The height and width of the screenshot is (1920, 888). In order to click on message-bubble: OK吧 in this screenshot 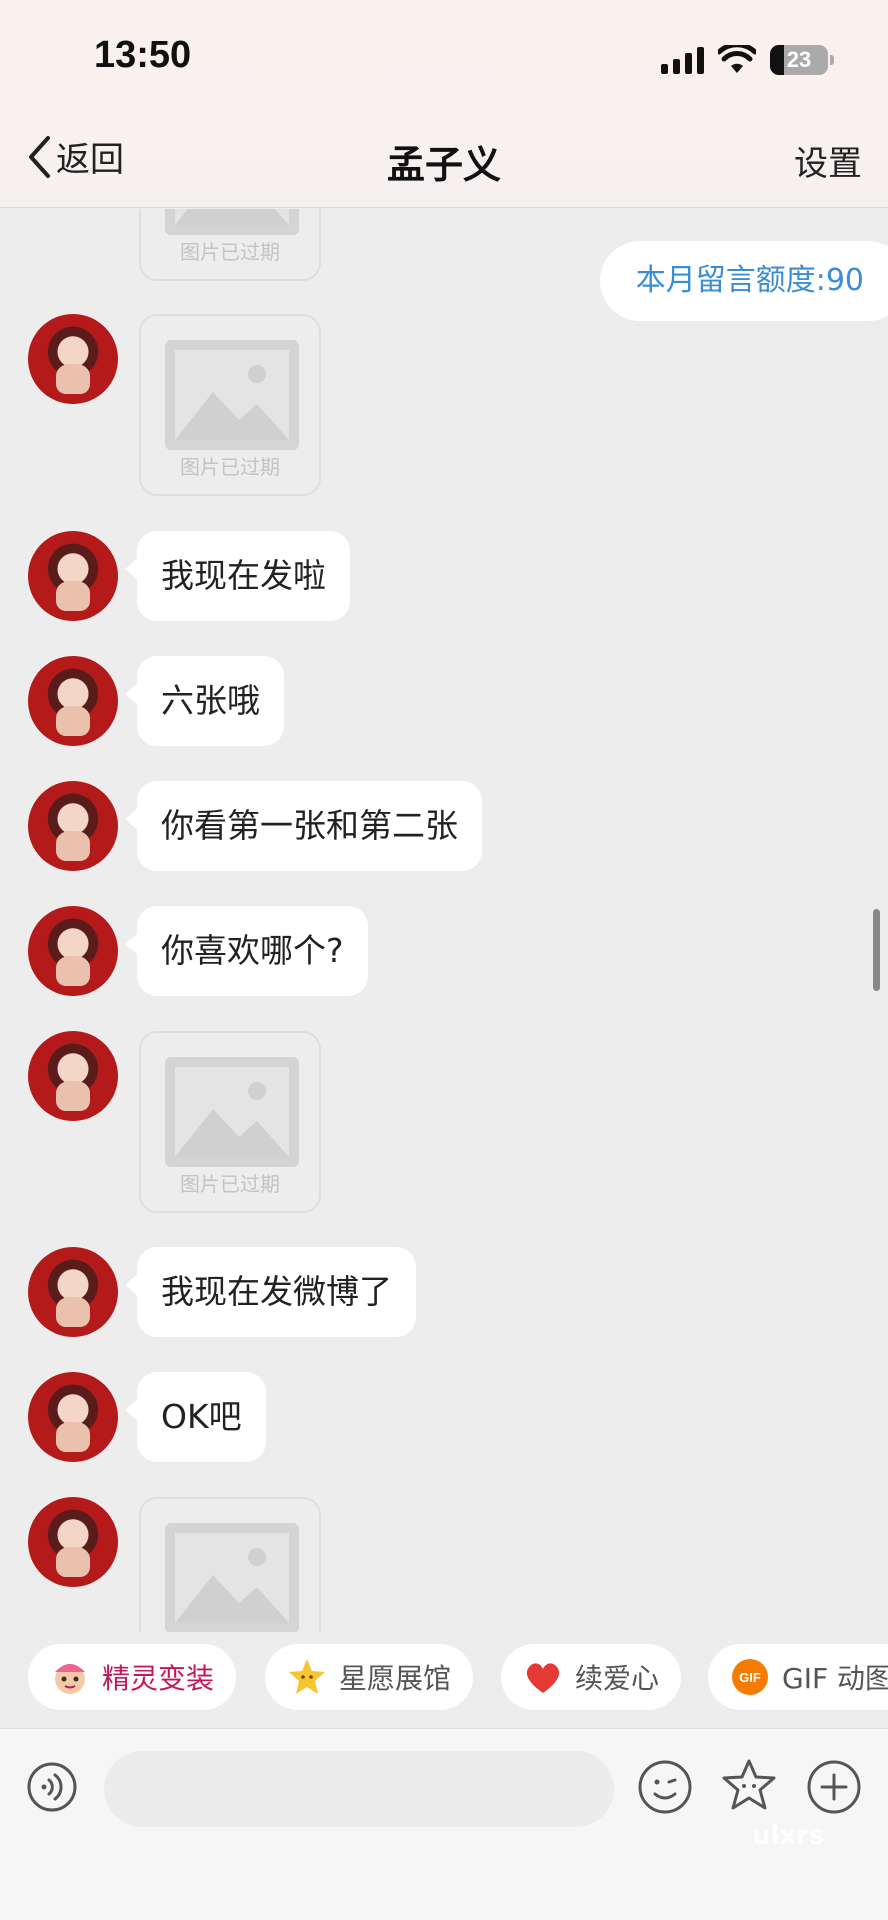, I will do `click(195, 1417)`.